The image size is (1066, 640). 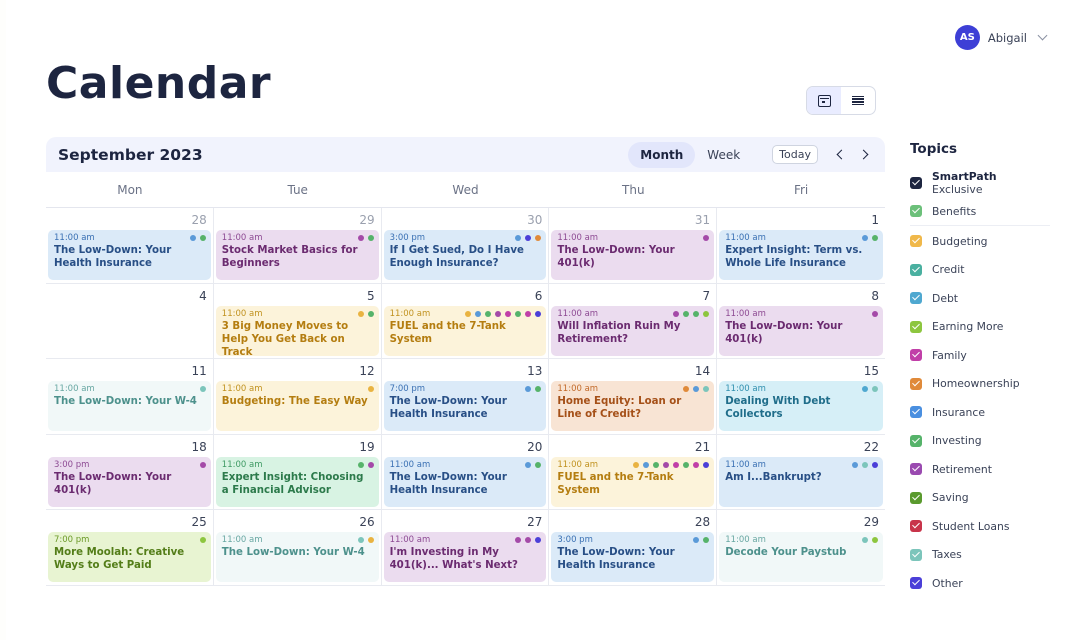 What do you see at coordinates (980, 298) in the screenshot?
I see `topic-filter-debt: Debt` at bounding box center [980, 298].